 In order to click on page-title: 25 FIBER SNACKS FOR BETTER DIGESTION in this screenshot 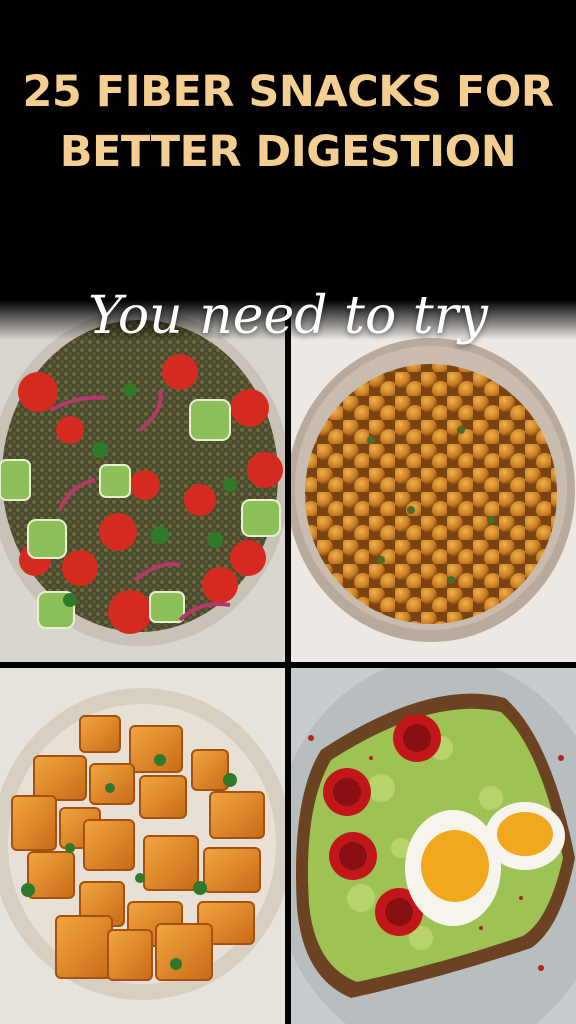, I will do `click(288, 122)`.